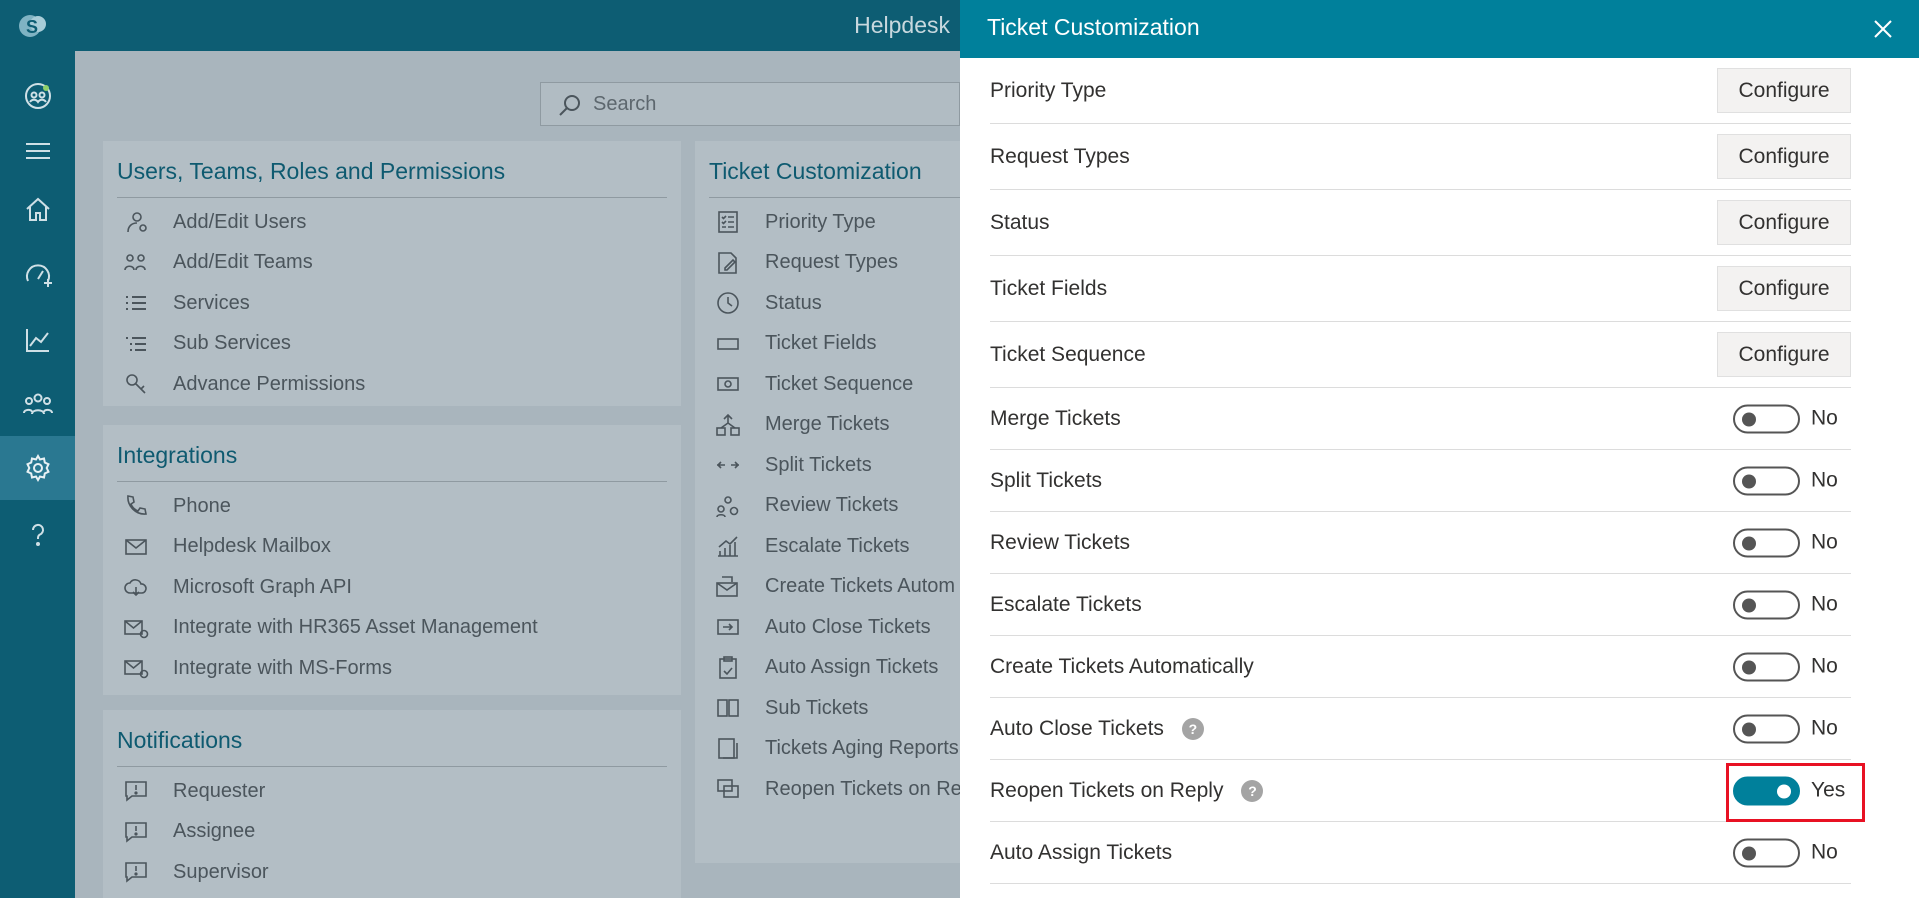  Describe the element at coordinates (728, 424) in the screenshot. I see `merge-icon` at that location.